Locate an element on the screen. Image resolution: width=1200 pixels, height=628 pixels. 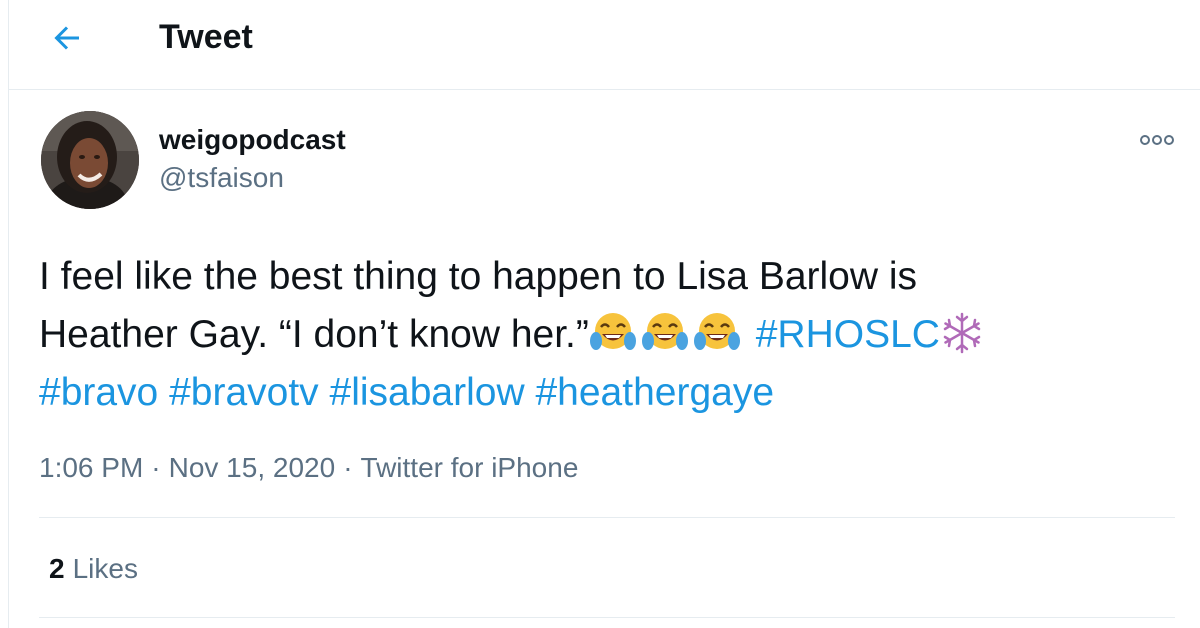
hashtag-link: #bravotv is located at coordinates (244, 392).